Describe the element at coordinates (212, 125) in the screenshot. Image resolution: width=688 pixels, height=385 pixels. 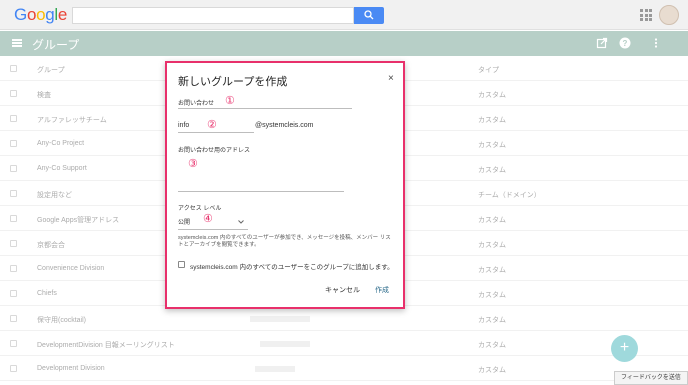
I see `marker-2: ②` at that location.